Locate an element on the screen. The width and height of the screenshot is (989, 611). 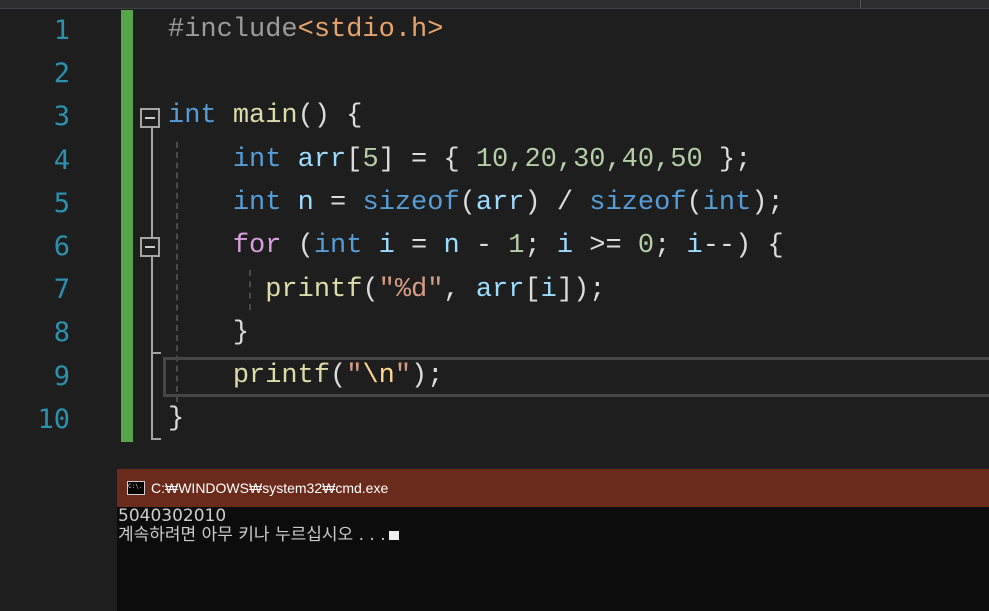
code-line-8: } is located at coordinates (208, 333).